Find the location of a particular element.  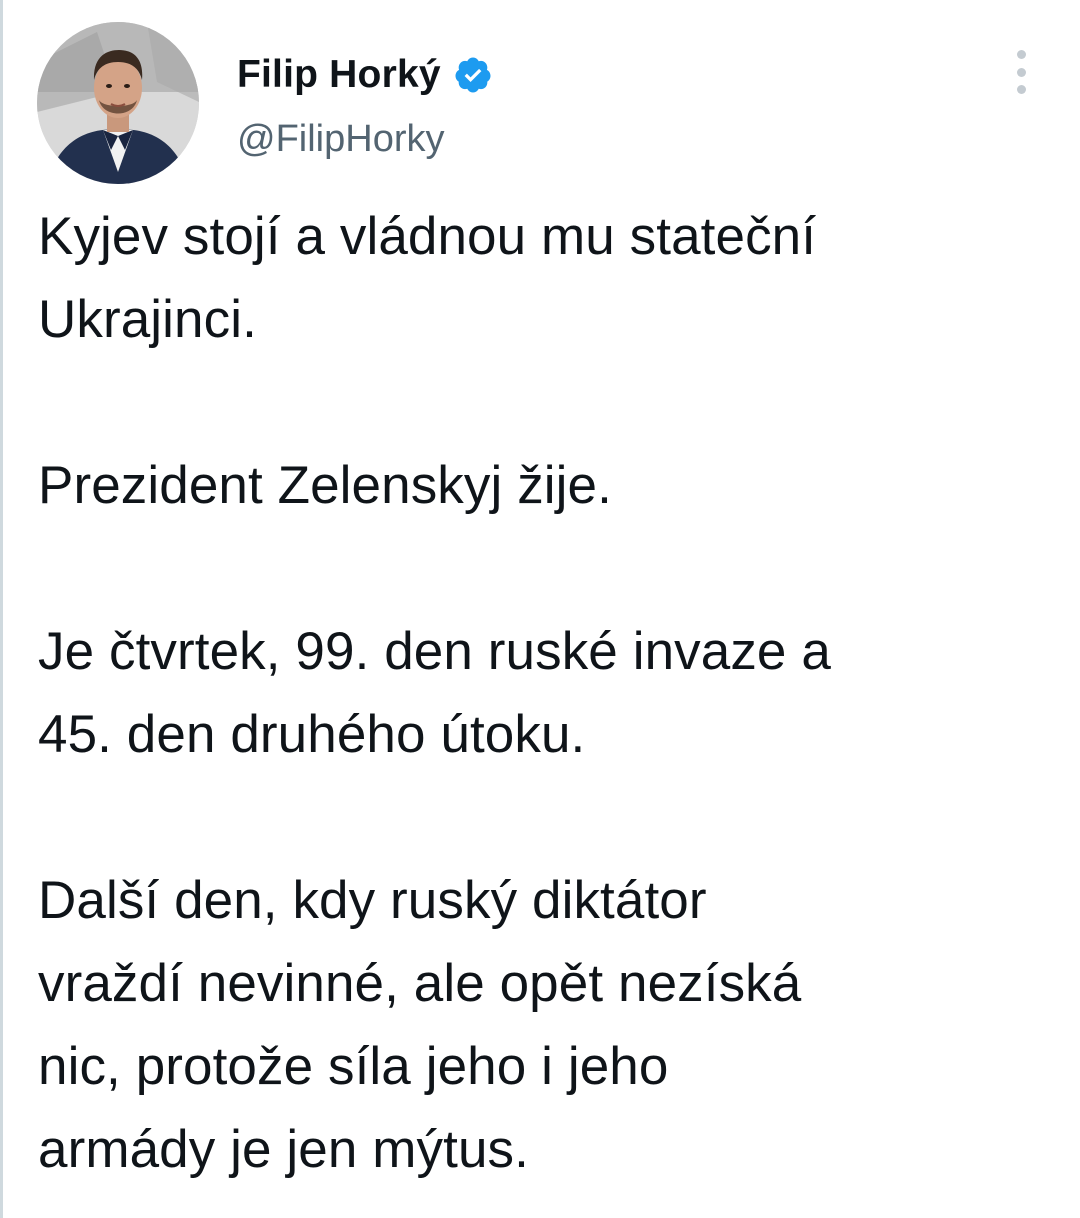

tweet-line: Je čtvrtek, 99. den ruské invaze a is located at coordinates (434, 651).